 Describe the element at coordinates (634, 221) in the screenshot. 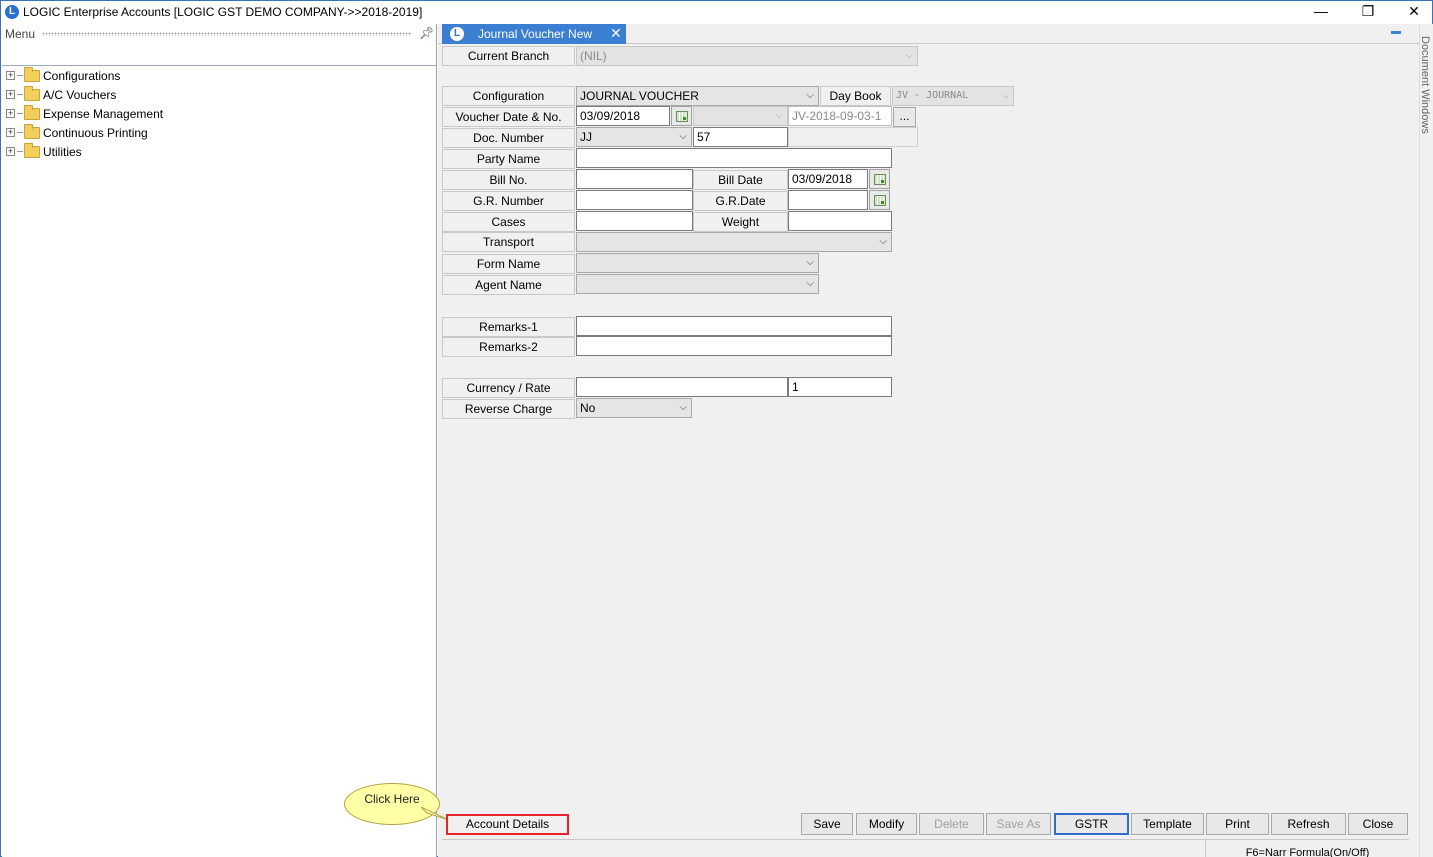

I see `cases-input` at that location.